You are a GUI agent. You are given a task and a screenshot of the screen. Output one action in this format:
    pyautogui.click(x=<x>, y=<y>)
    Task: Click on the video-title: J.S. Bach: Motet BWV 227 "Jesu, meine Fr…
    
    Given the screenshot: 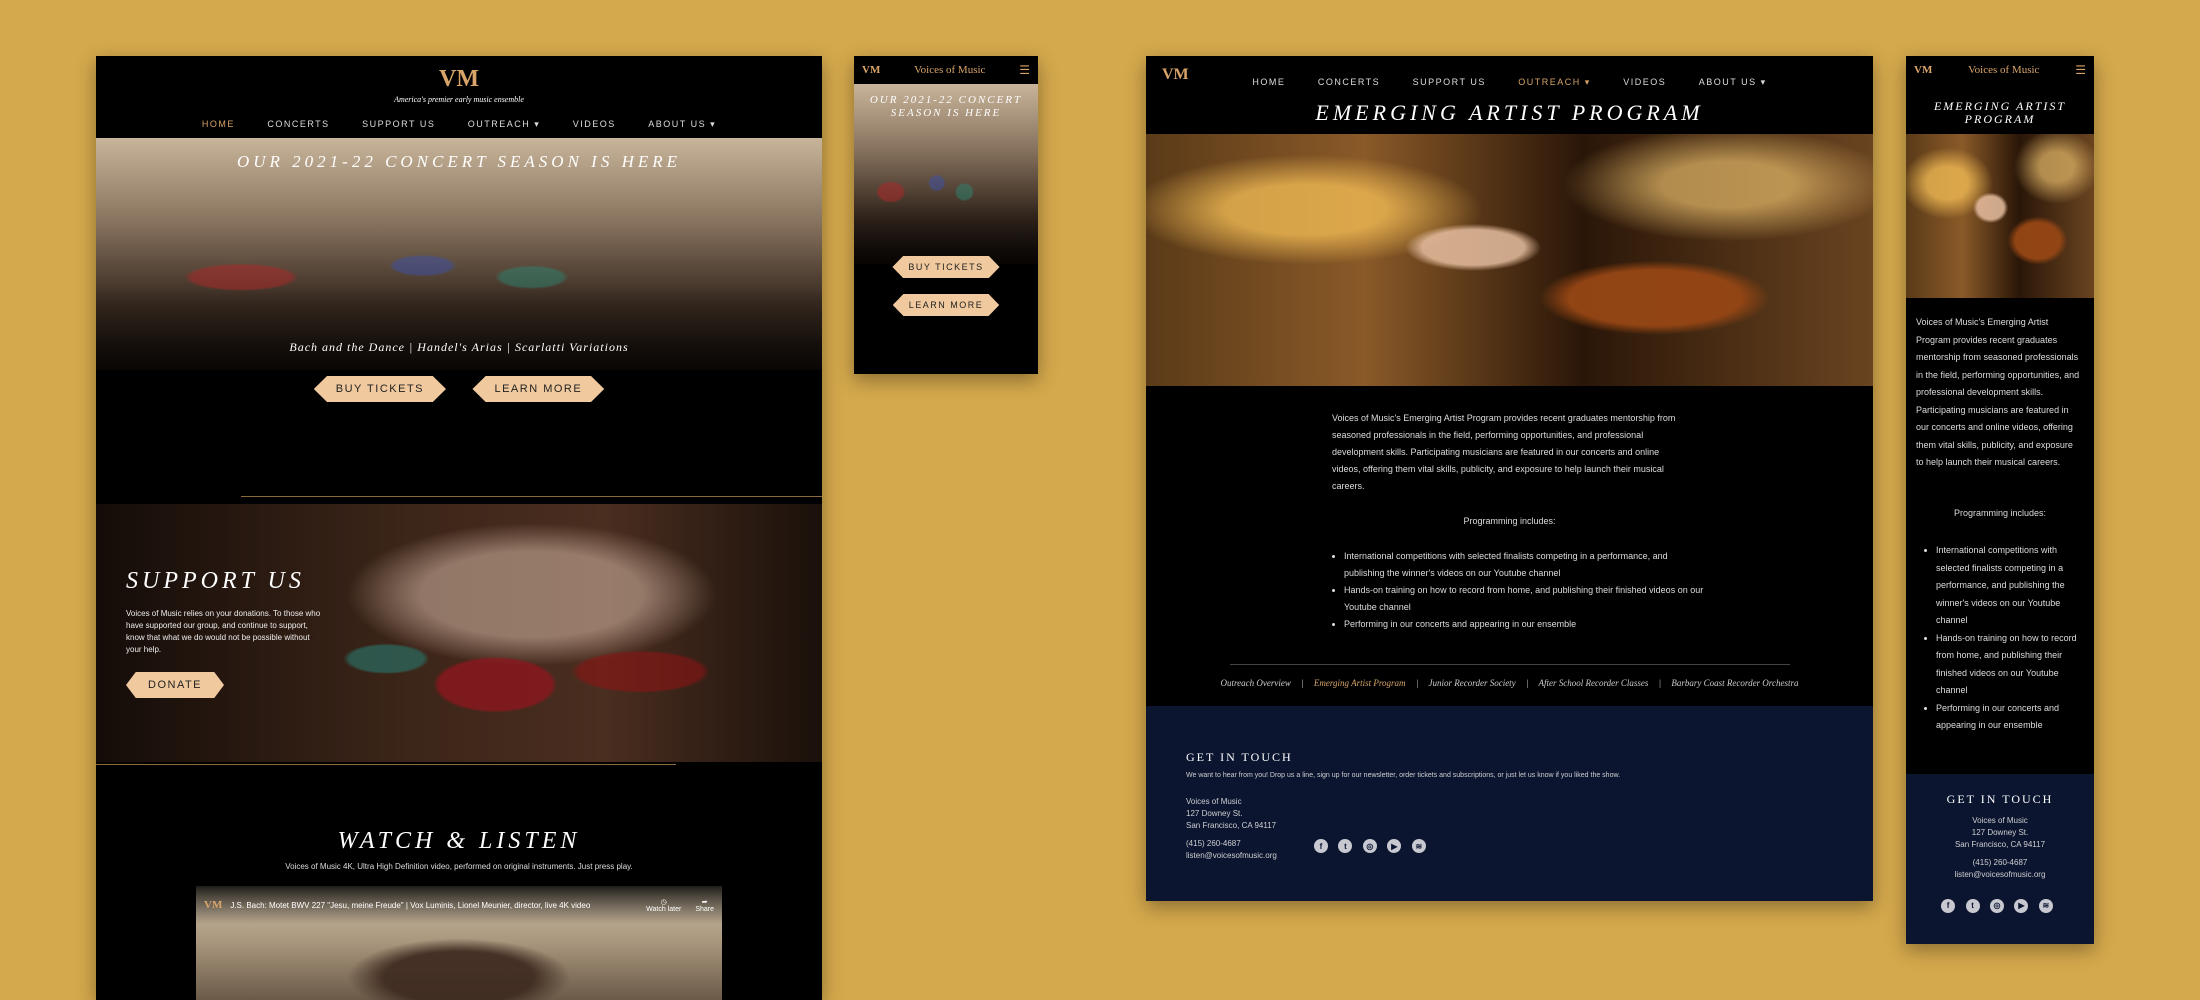 What is the action you would take?
    pyautogui.click(x=434, y=905)
    